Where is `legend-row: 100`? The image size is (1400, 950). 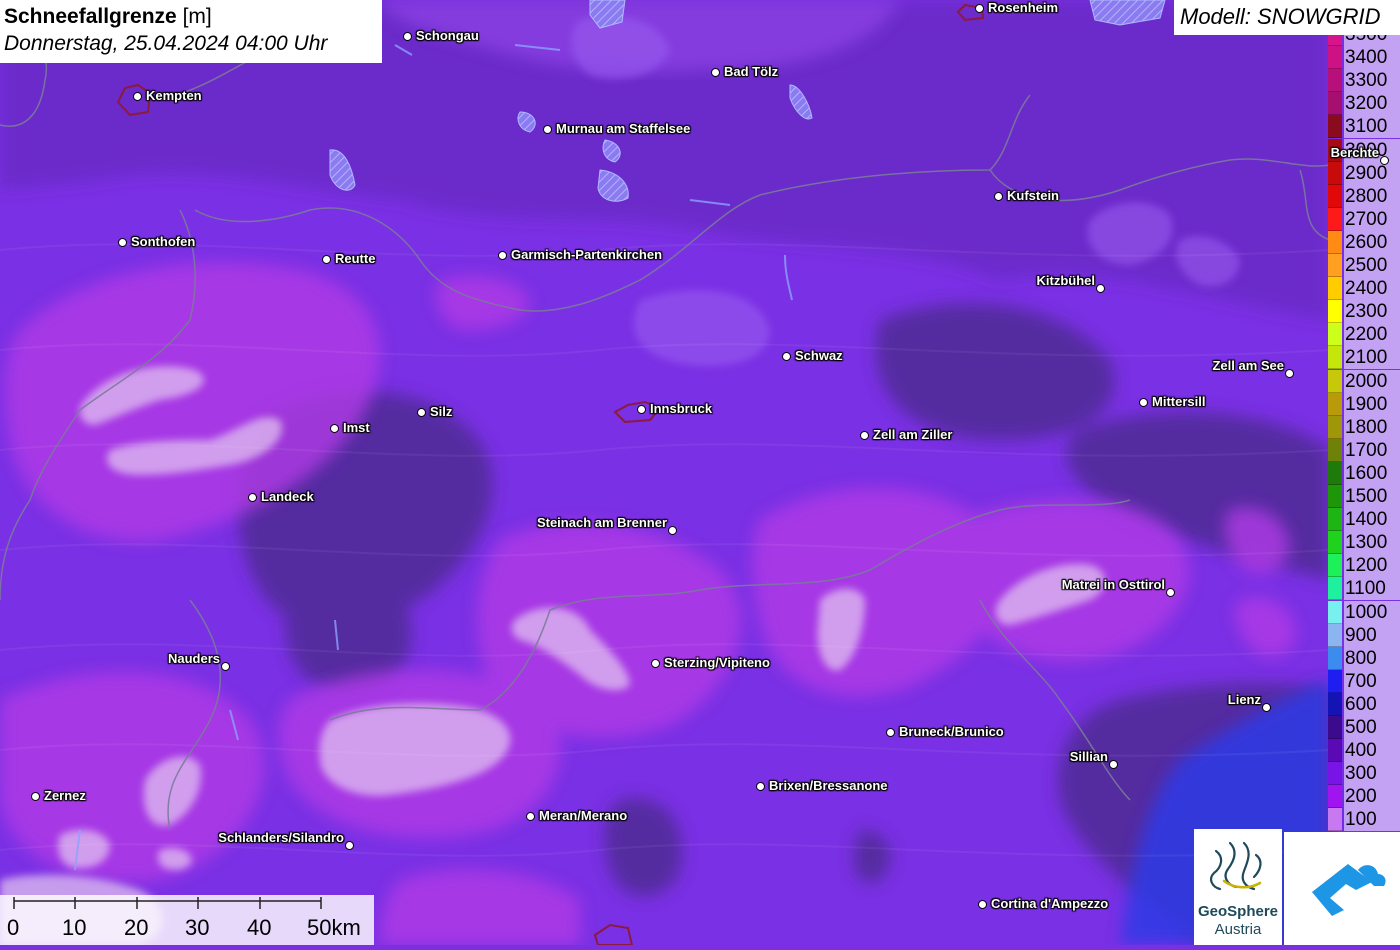
legend-row: 100 is located at coordinates (1364, 819).